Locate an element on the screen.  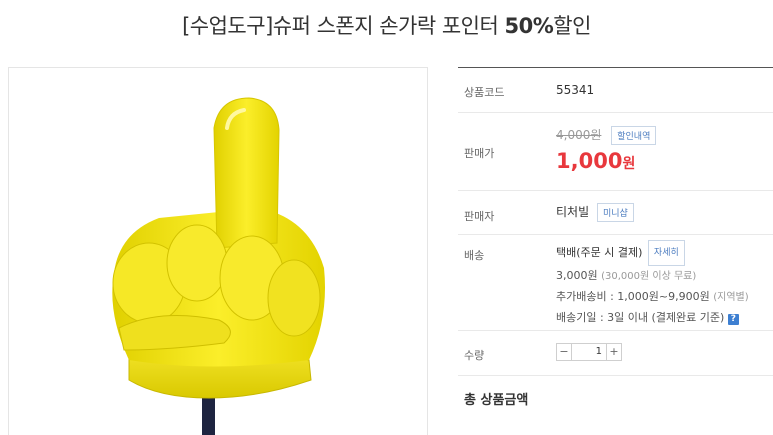
original-price: 4,000원 is located at coordinates (579, 135).